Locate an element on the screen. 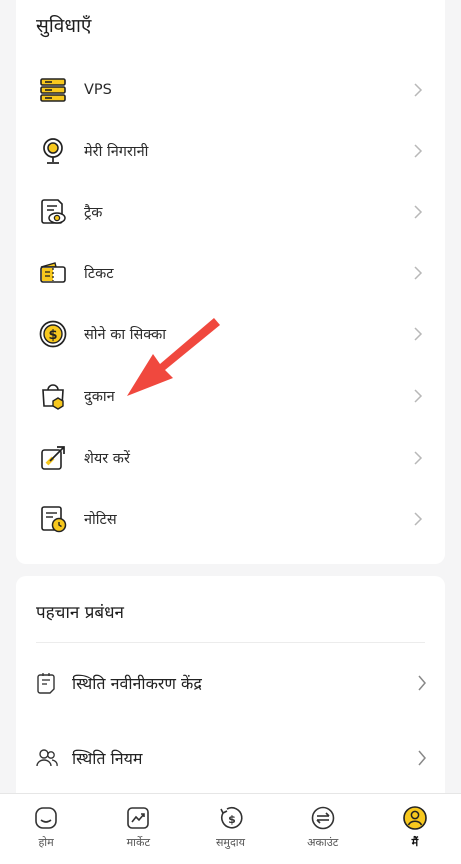 This screenshot has height=864, width=461. nav-label: मैं is located at coordinates (415, 842).